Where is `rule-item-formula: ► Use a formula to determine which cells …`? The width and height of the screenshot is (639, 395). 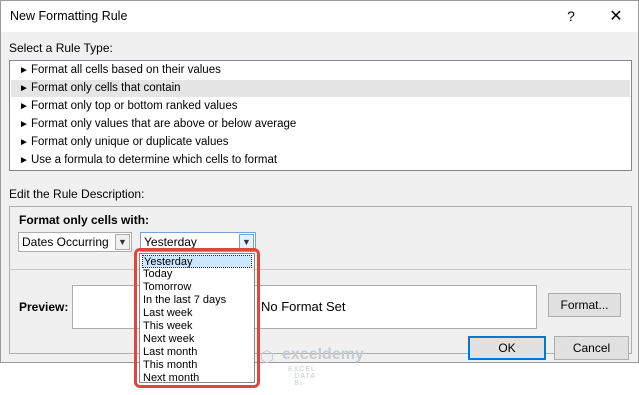
rule-item-formula: ► Use a formula to determine which cells … is located at coordinates (320, 160).